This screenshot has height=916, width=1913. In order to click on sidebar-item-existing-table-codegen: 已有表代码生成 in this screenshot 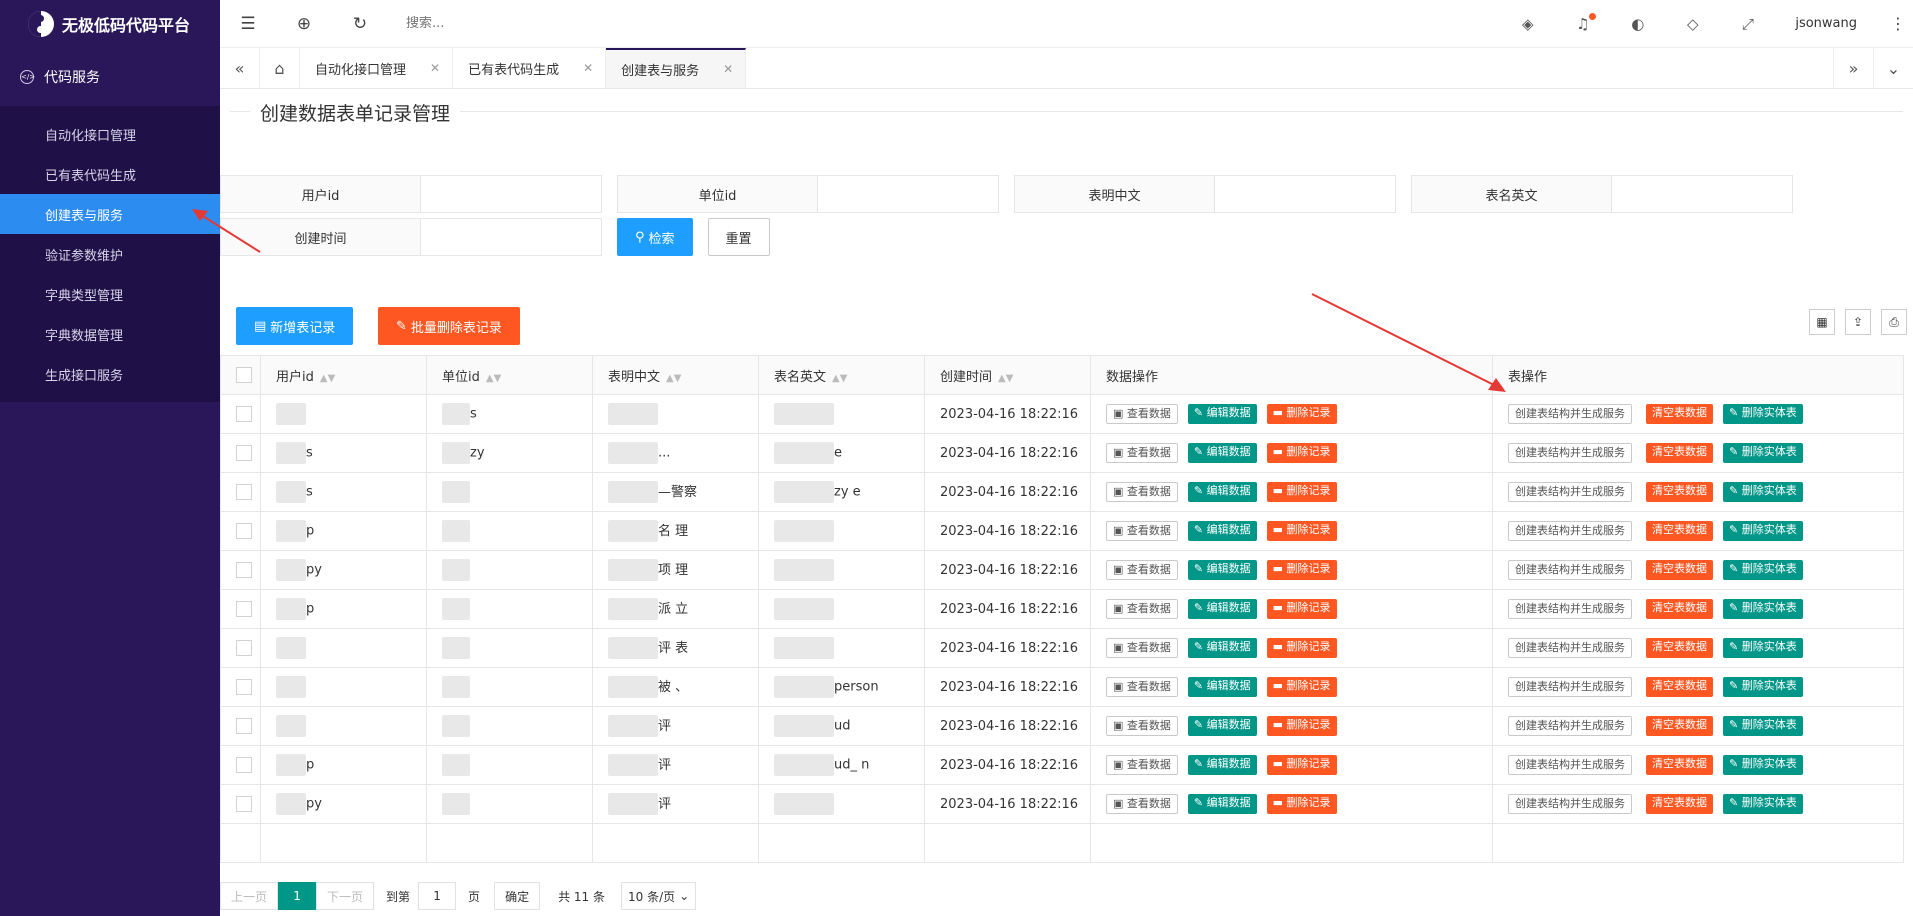, I will do `click(110, 174)`.